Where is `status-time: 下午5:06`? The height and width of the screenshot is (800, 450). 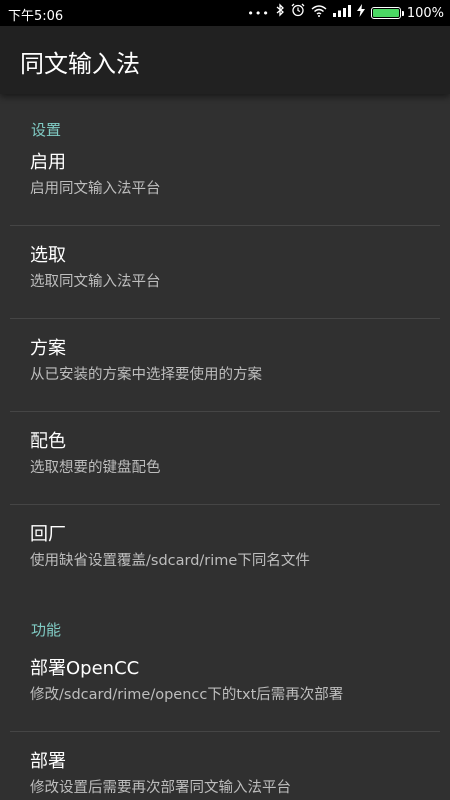
status-time: 下午5:06 is located at coordinates (36, 16).